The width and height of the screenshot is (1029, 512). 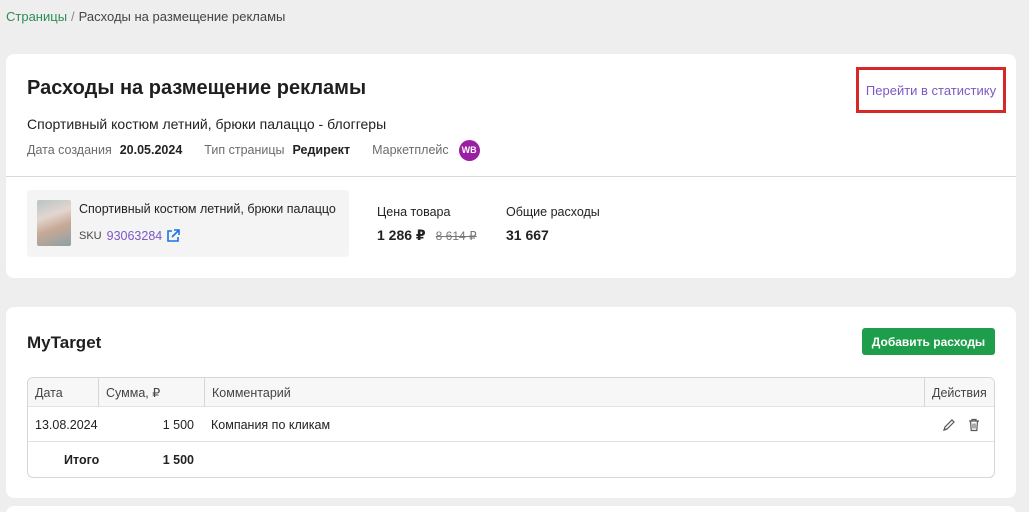 What do you see at coordinates (69, 150) in the screenshot?
I see `created-label: Дата создания` at bounding box center [69, 150].